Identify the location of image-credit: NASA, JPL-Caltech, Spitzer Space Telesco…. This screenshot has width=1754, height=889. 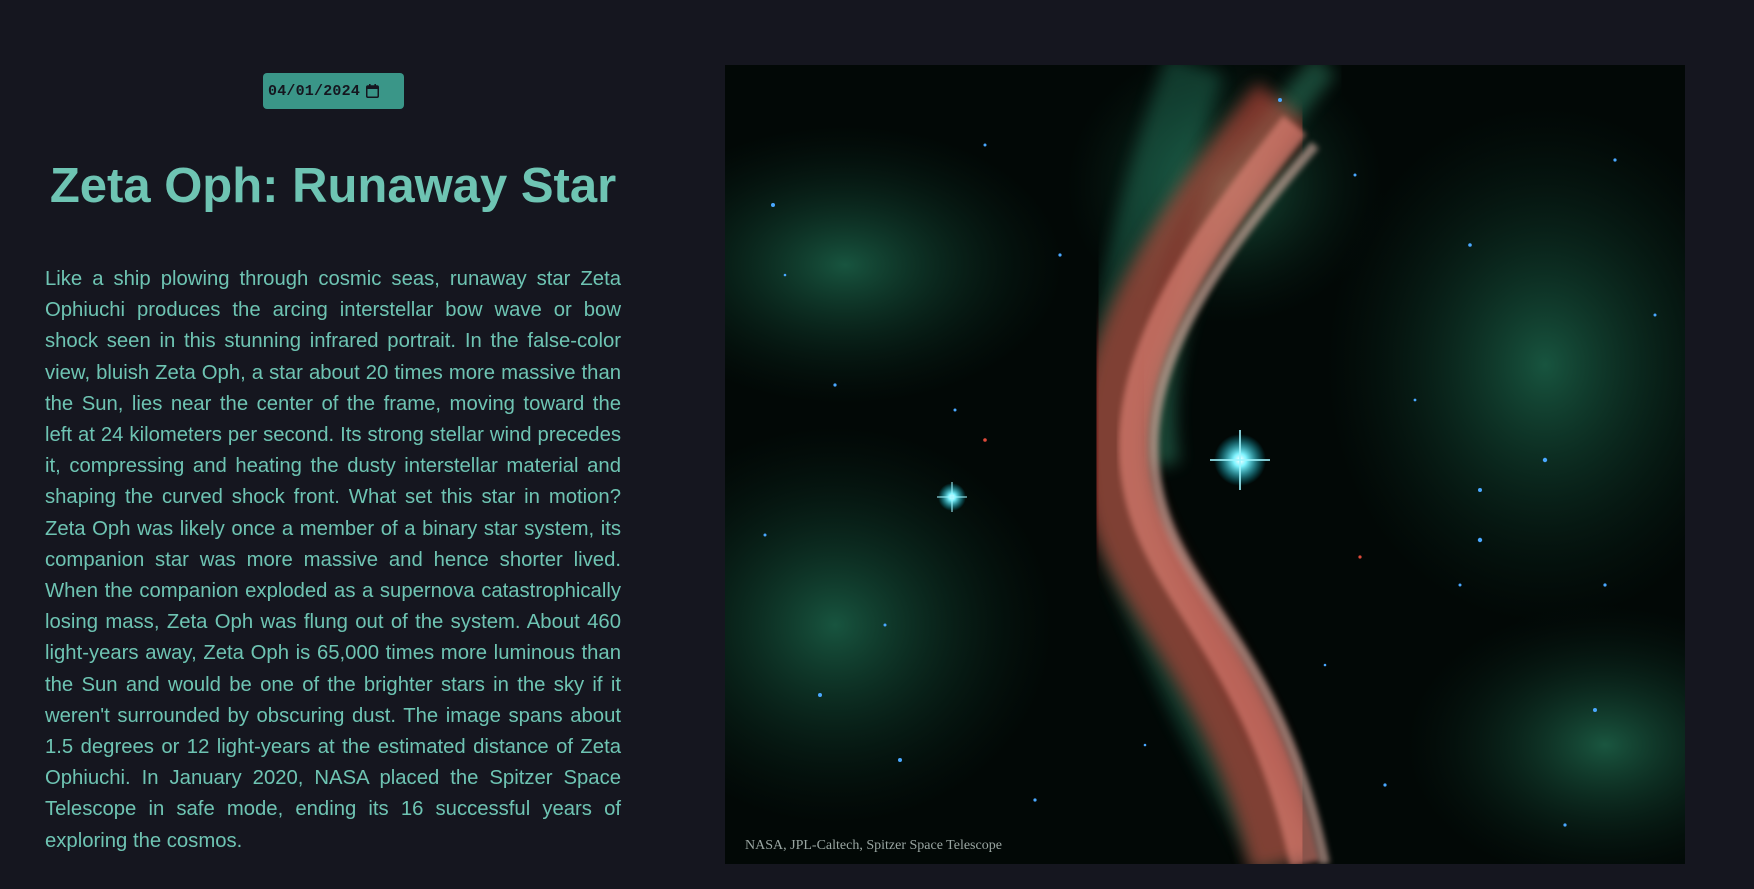
(873, 845).